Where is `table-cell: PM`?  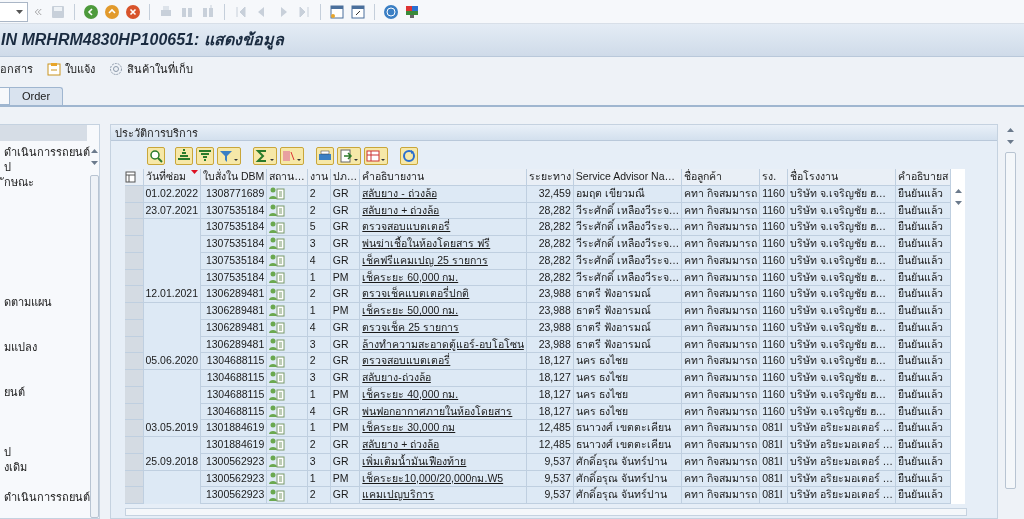
table-cell: PM is located at coordinates (345, 277).